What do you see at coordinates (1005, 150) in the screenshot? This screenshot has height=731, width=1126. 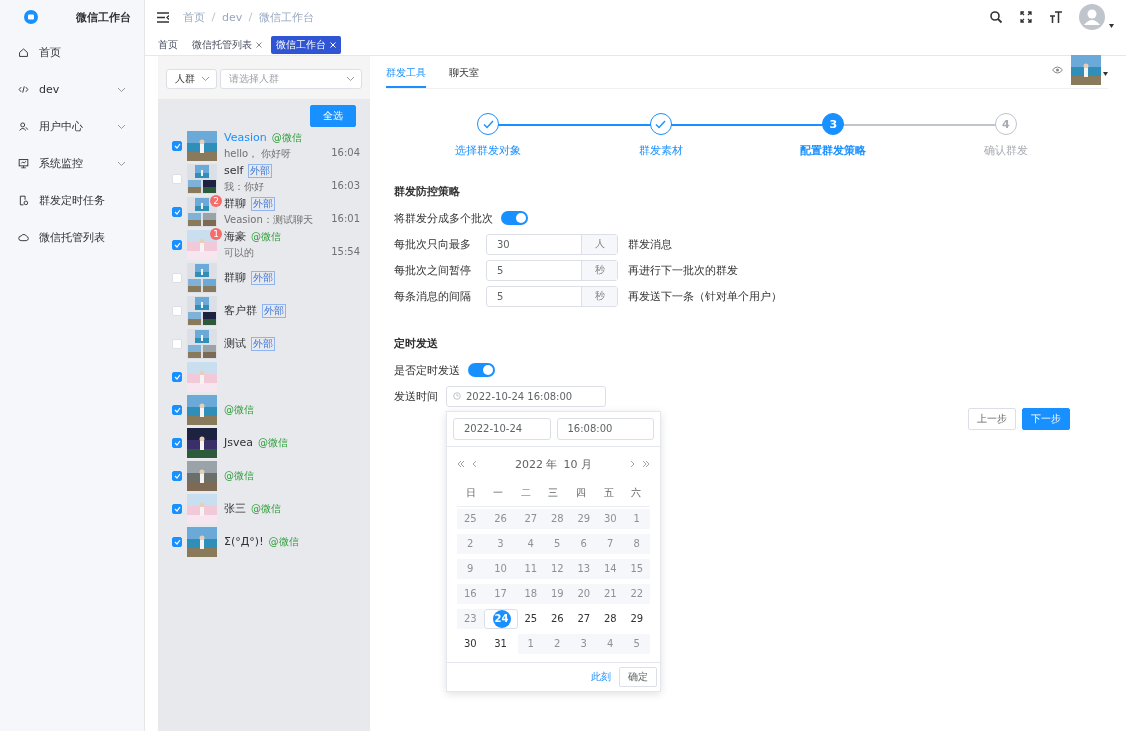 I see `step-label: 确认群发` at bounding box center [1005, 150].